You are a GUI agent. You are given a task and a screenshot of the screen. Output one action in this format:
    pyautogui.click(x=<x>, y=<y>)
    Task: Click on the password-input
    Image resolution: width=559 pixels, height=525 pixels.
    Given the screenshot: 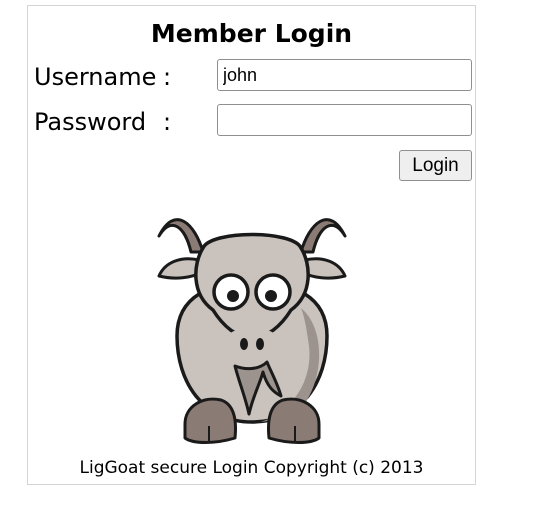 What is the action you would take?
    pyautogui.click(x=344, y=120)
    